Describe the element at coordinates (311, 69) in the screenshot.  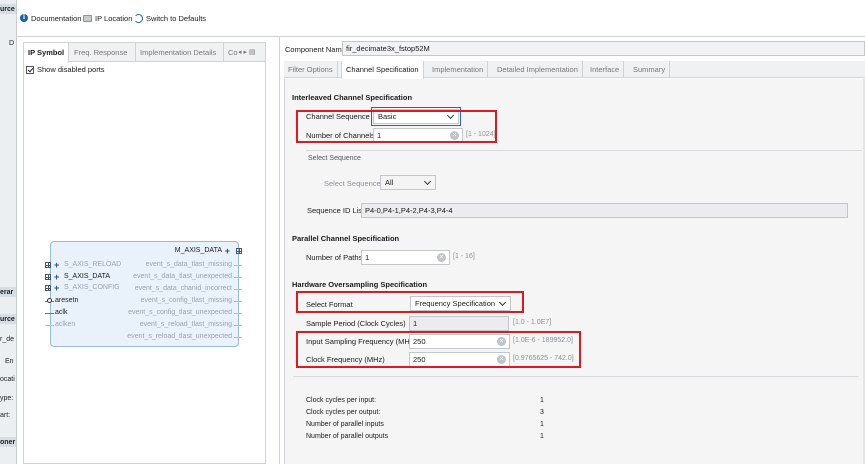
I see `tab-filter-options: Filter Options` at that location.